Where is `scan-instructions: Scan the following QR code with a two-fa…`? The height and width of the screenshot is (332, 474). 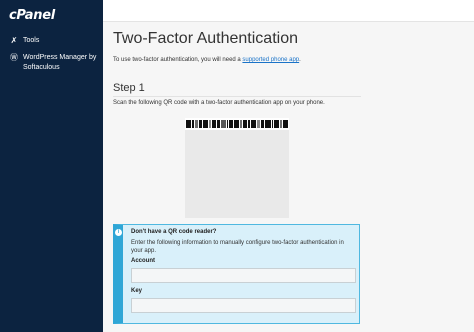
scan-instructions: Scan the following QR code with a two-fa… is located at coordinates (219, 103).